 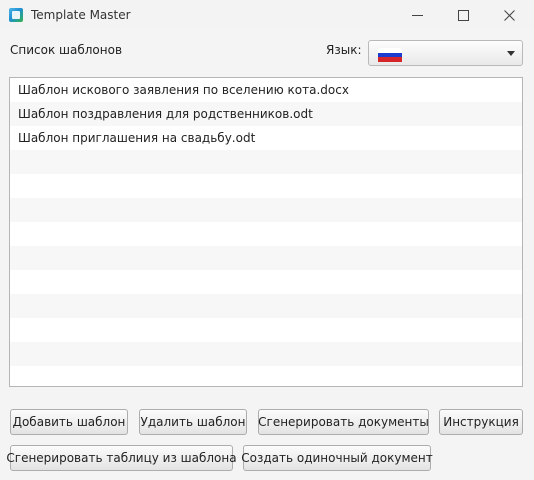 I want to click on create-single-document-button: Создать одиночный документ, so click(x=337, y=458).